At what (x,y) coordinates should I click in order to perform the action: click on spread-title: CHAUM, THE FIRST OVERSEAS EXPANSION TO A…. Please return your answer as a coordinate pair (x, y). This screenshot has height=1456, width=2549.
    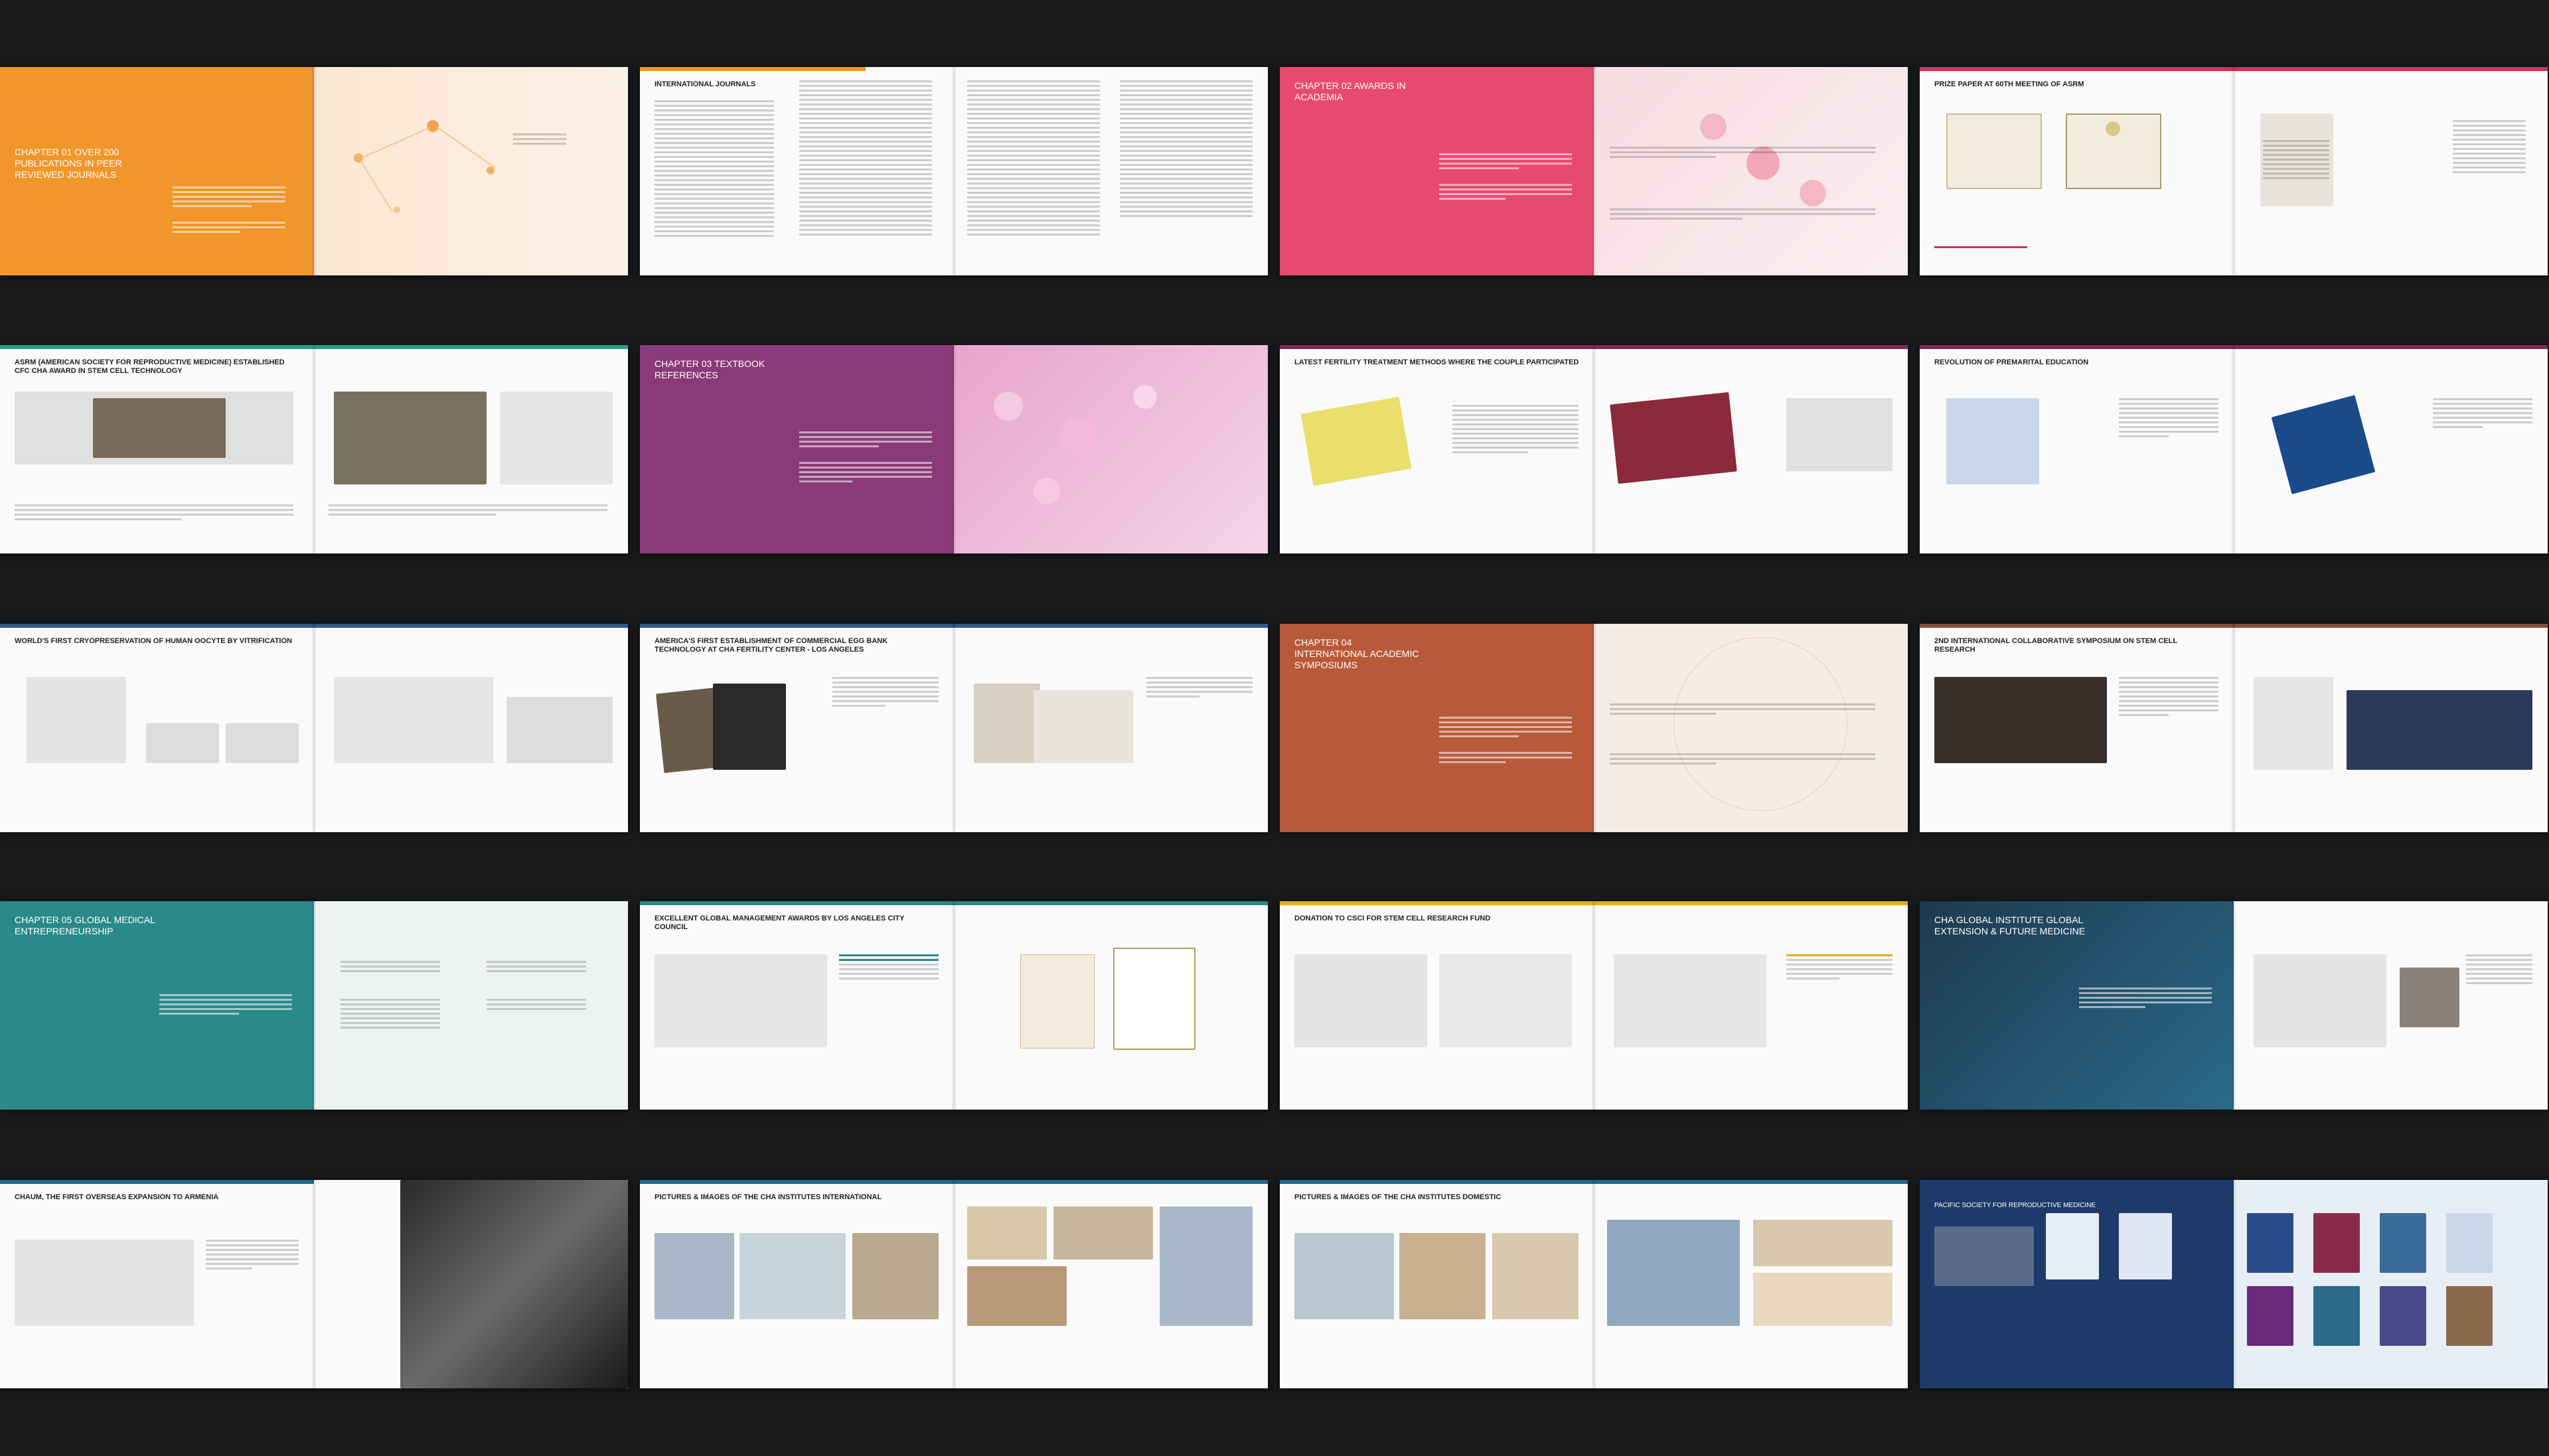
    Looking at the image, I should click on (117, 1197).